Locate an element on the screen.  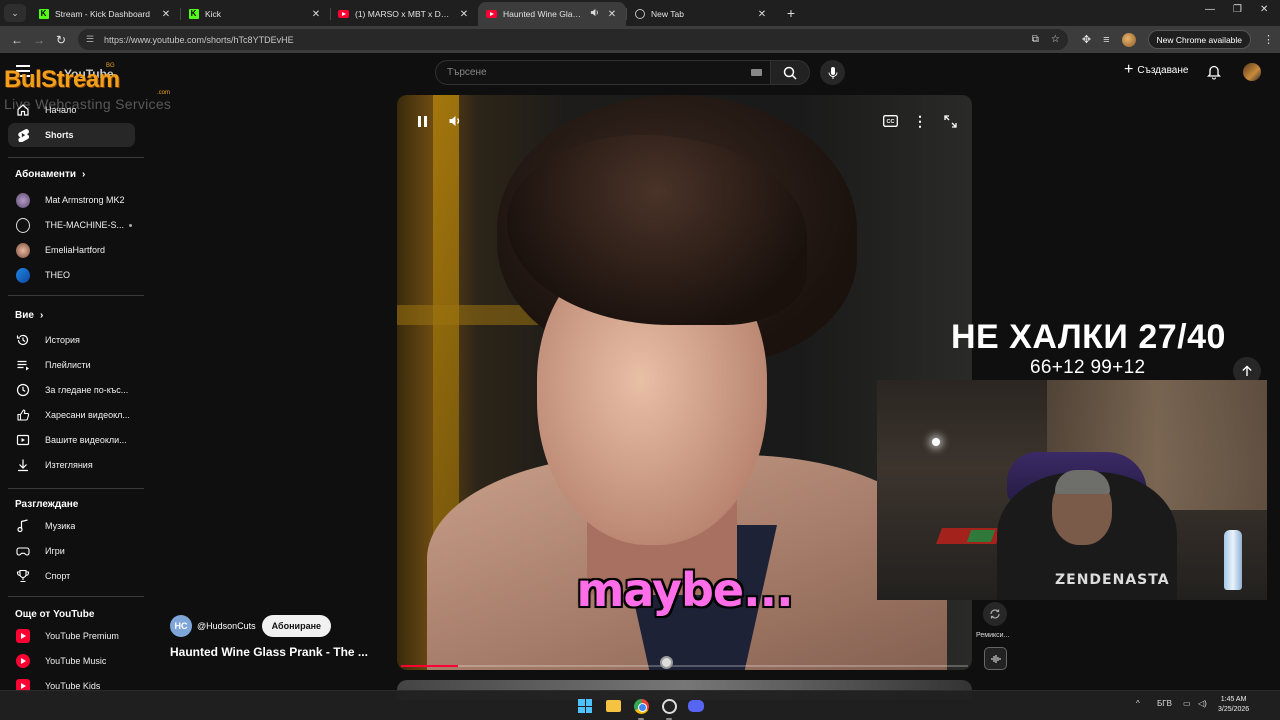
volume-button is located at coordinates (455, 121).